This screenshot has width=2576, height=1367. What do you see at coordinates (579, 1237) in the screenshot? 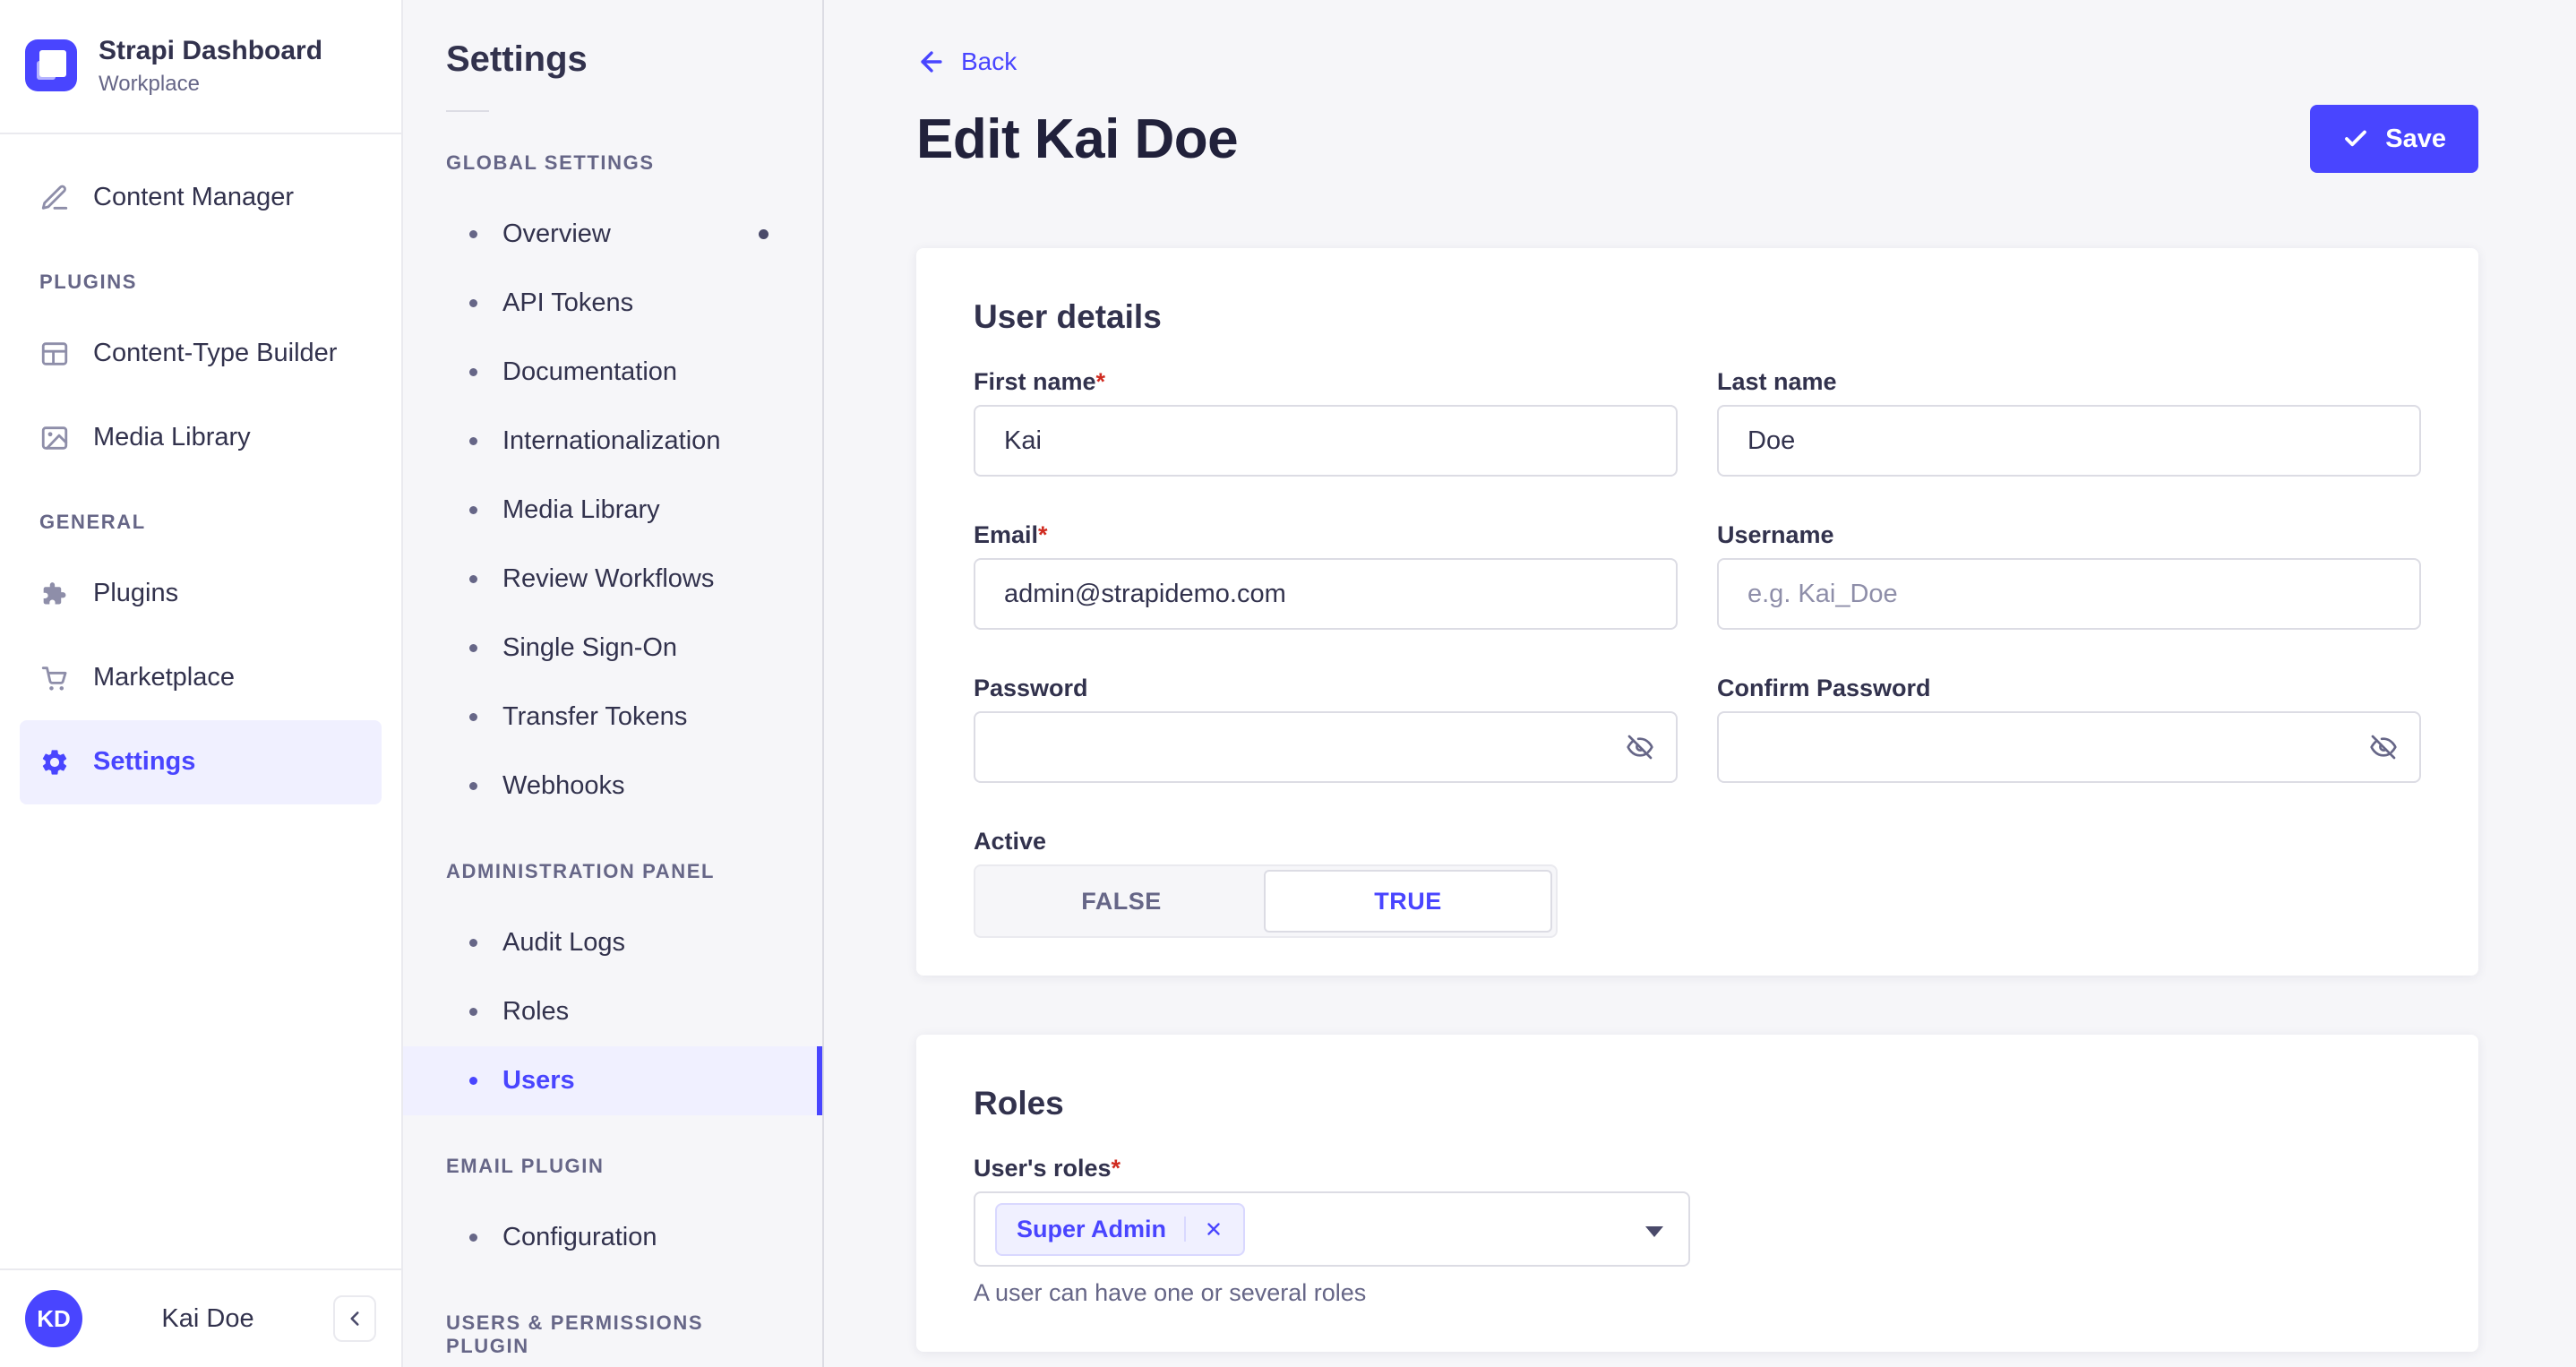
I see `subnav-item-label: Configuration` at bounding box center [579, 1237].